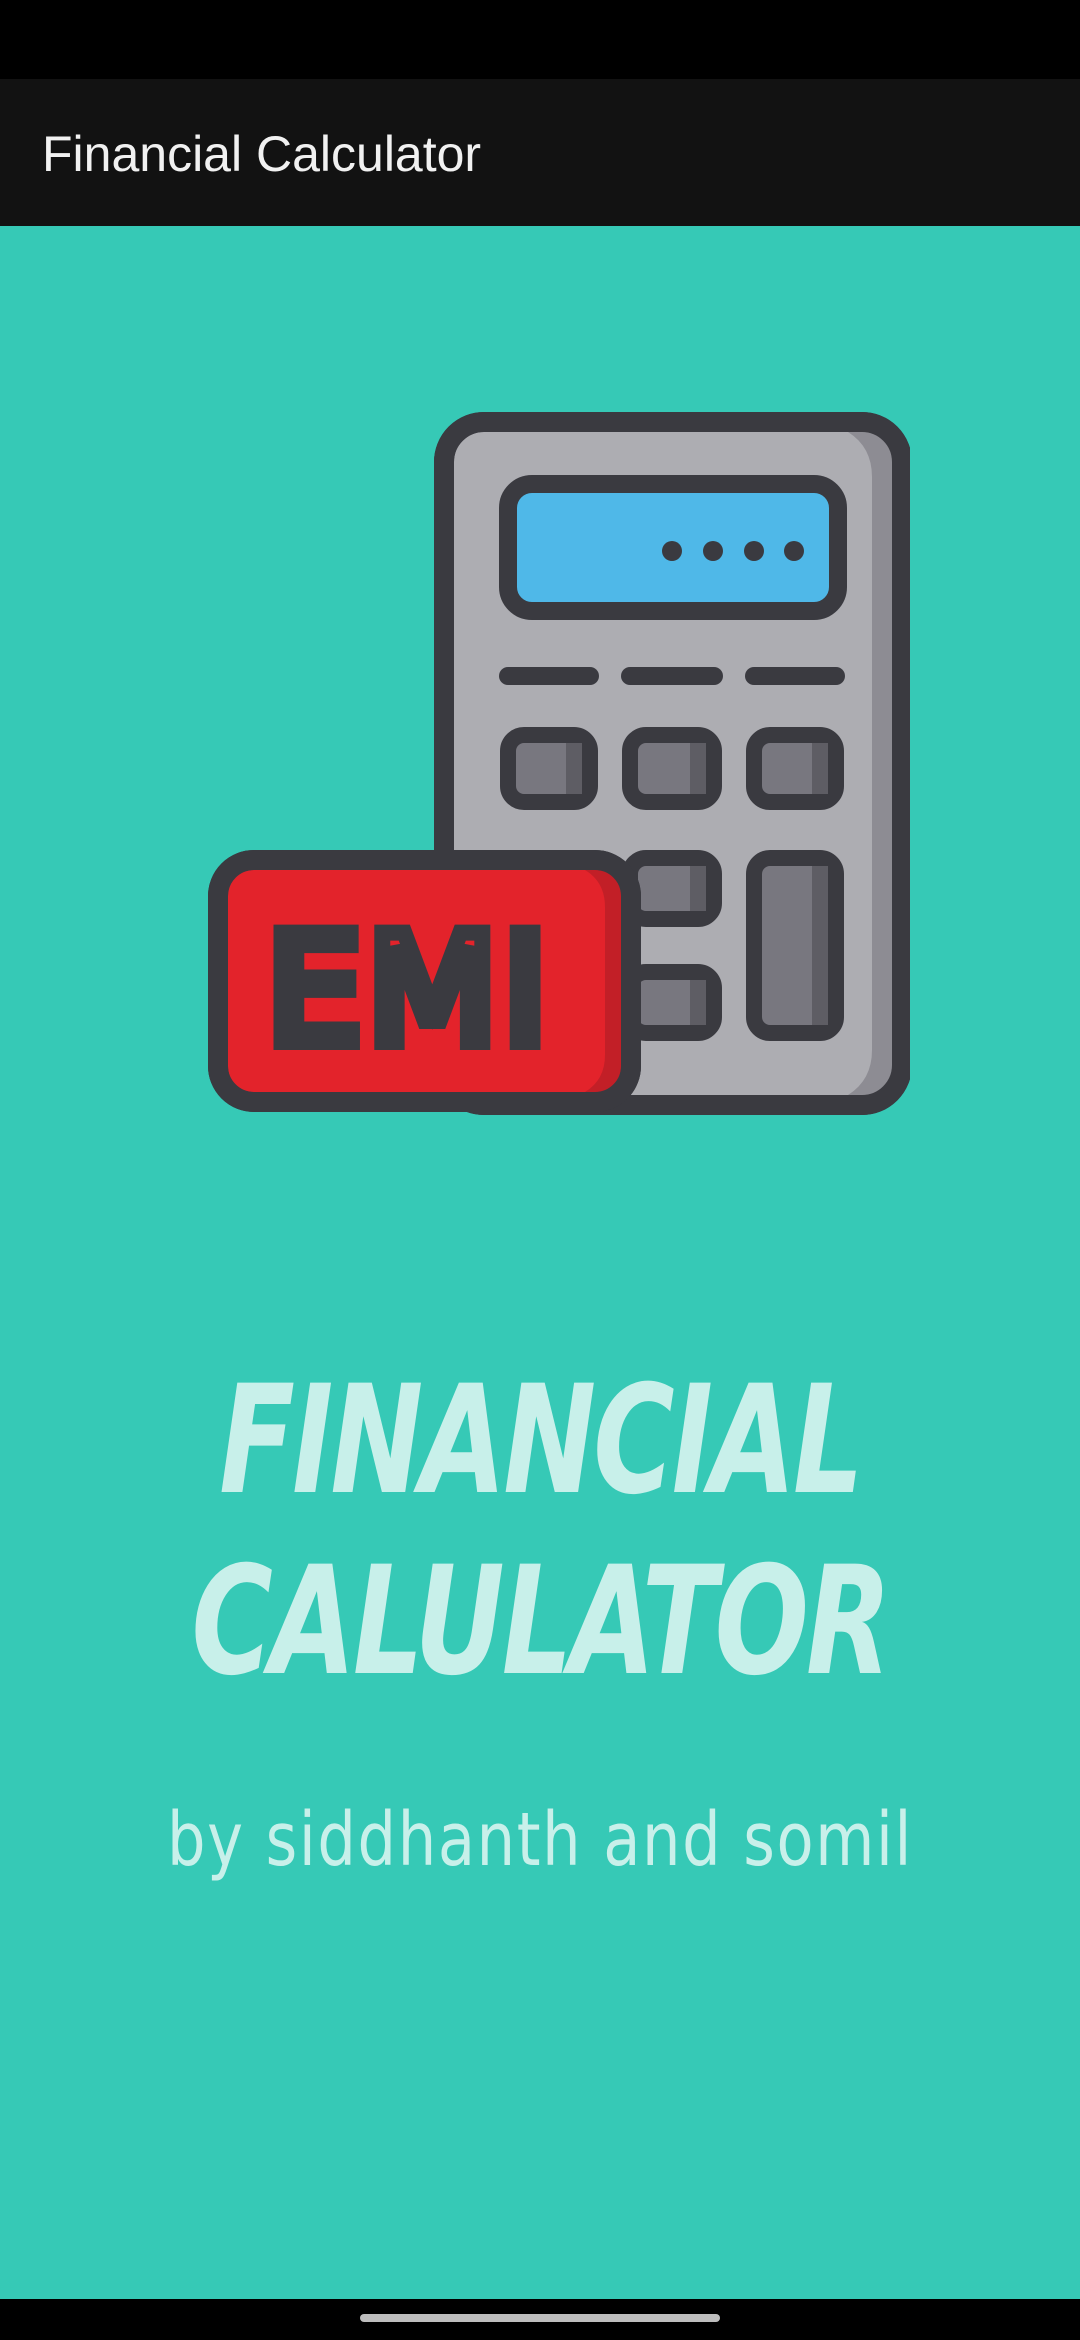  What do you see at coordinates (410, 991) in the screenshot?
I see `emi-badge-text: EMI` at bounding box center [410, 991].